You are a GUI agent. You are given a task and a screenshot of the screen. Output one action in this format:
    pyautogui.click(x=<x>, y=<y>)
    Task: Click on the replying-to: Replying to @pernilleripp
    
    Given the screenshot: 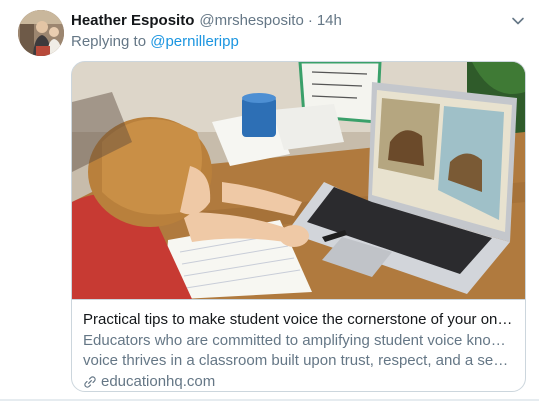 What is the action you would take?
    pyautogui.click(x=155, y=41)
    